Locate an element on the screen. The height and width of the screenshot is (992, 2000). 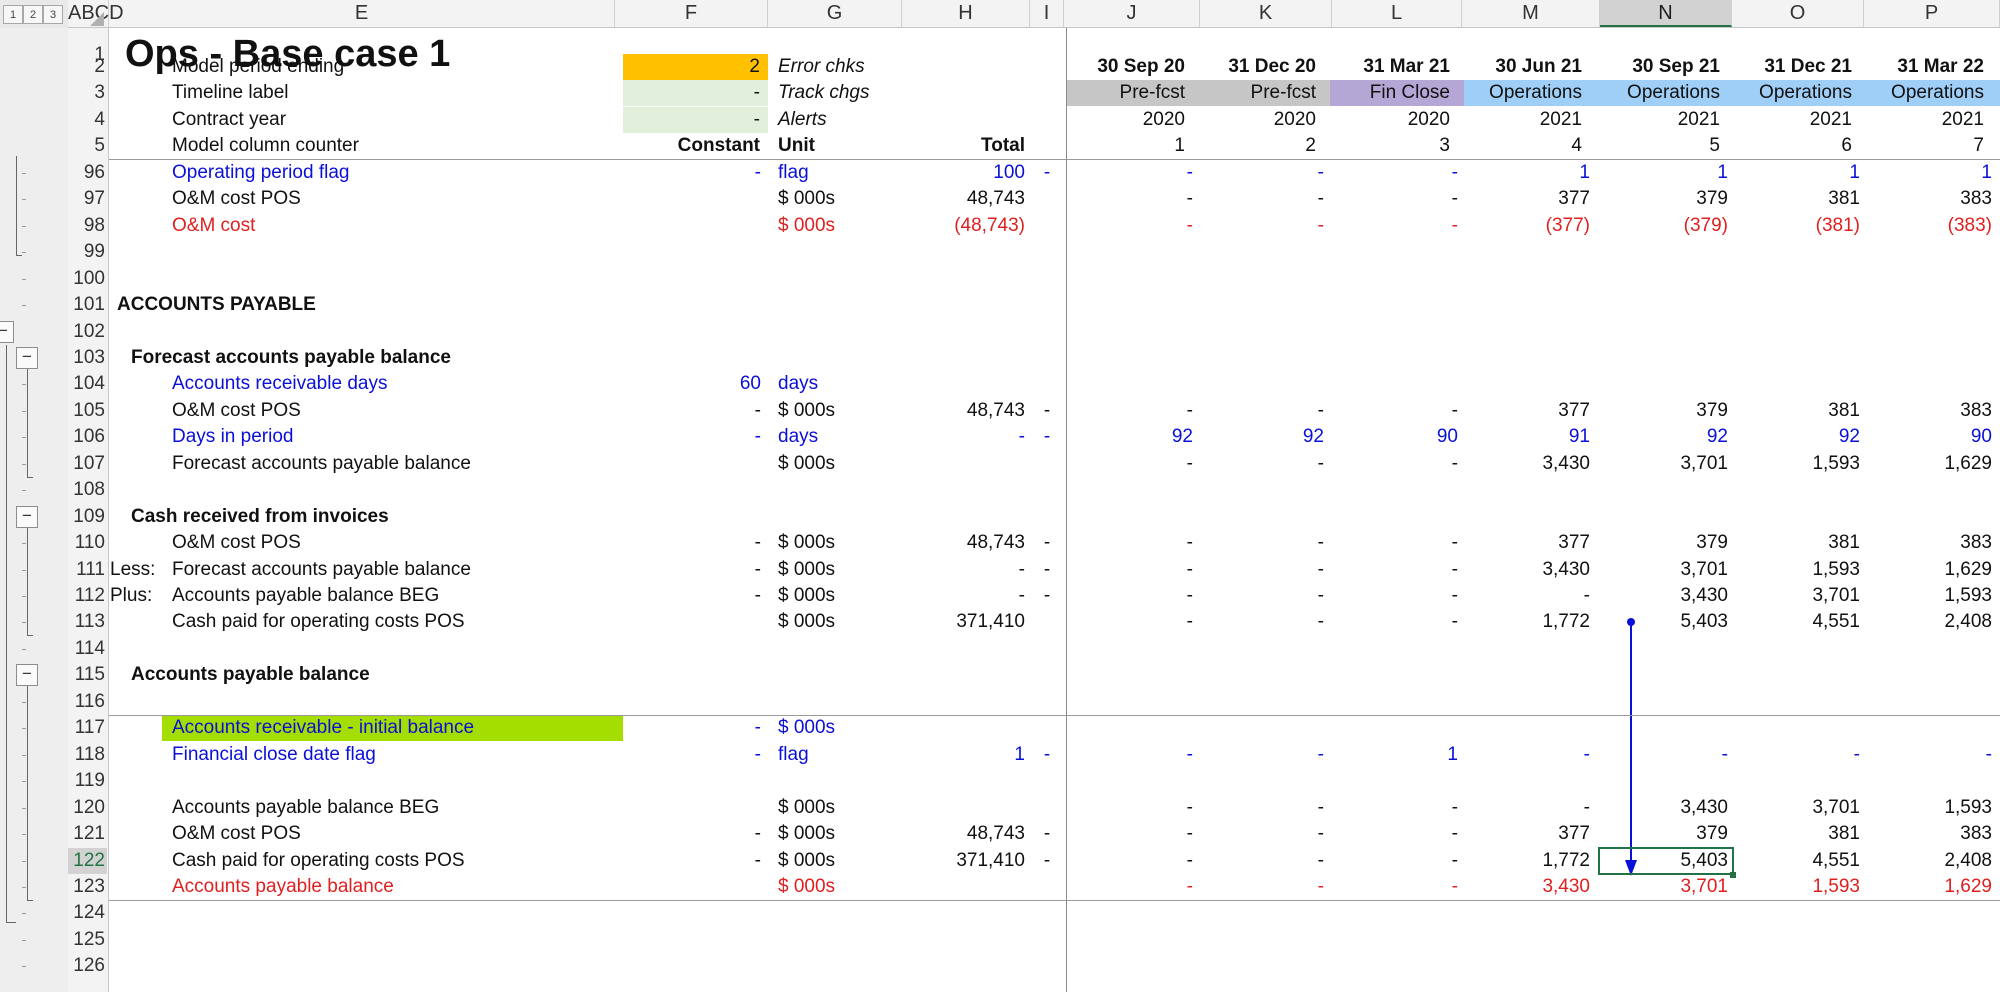
period-value: (383) is located at coordinates (1932, 226).